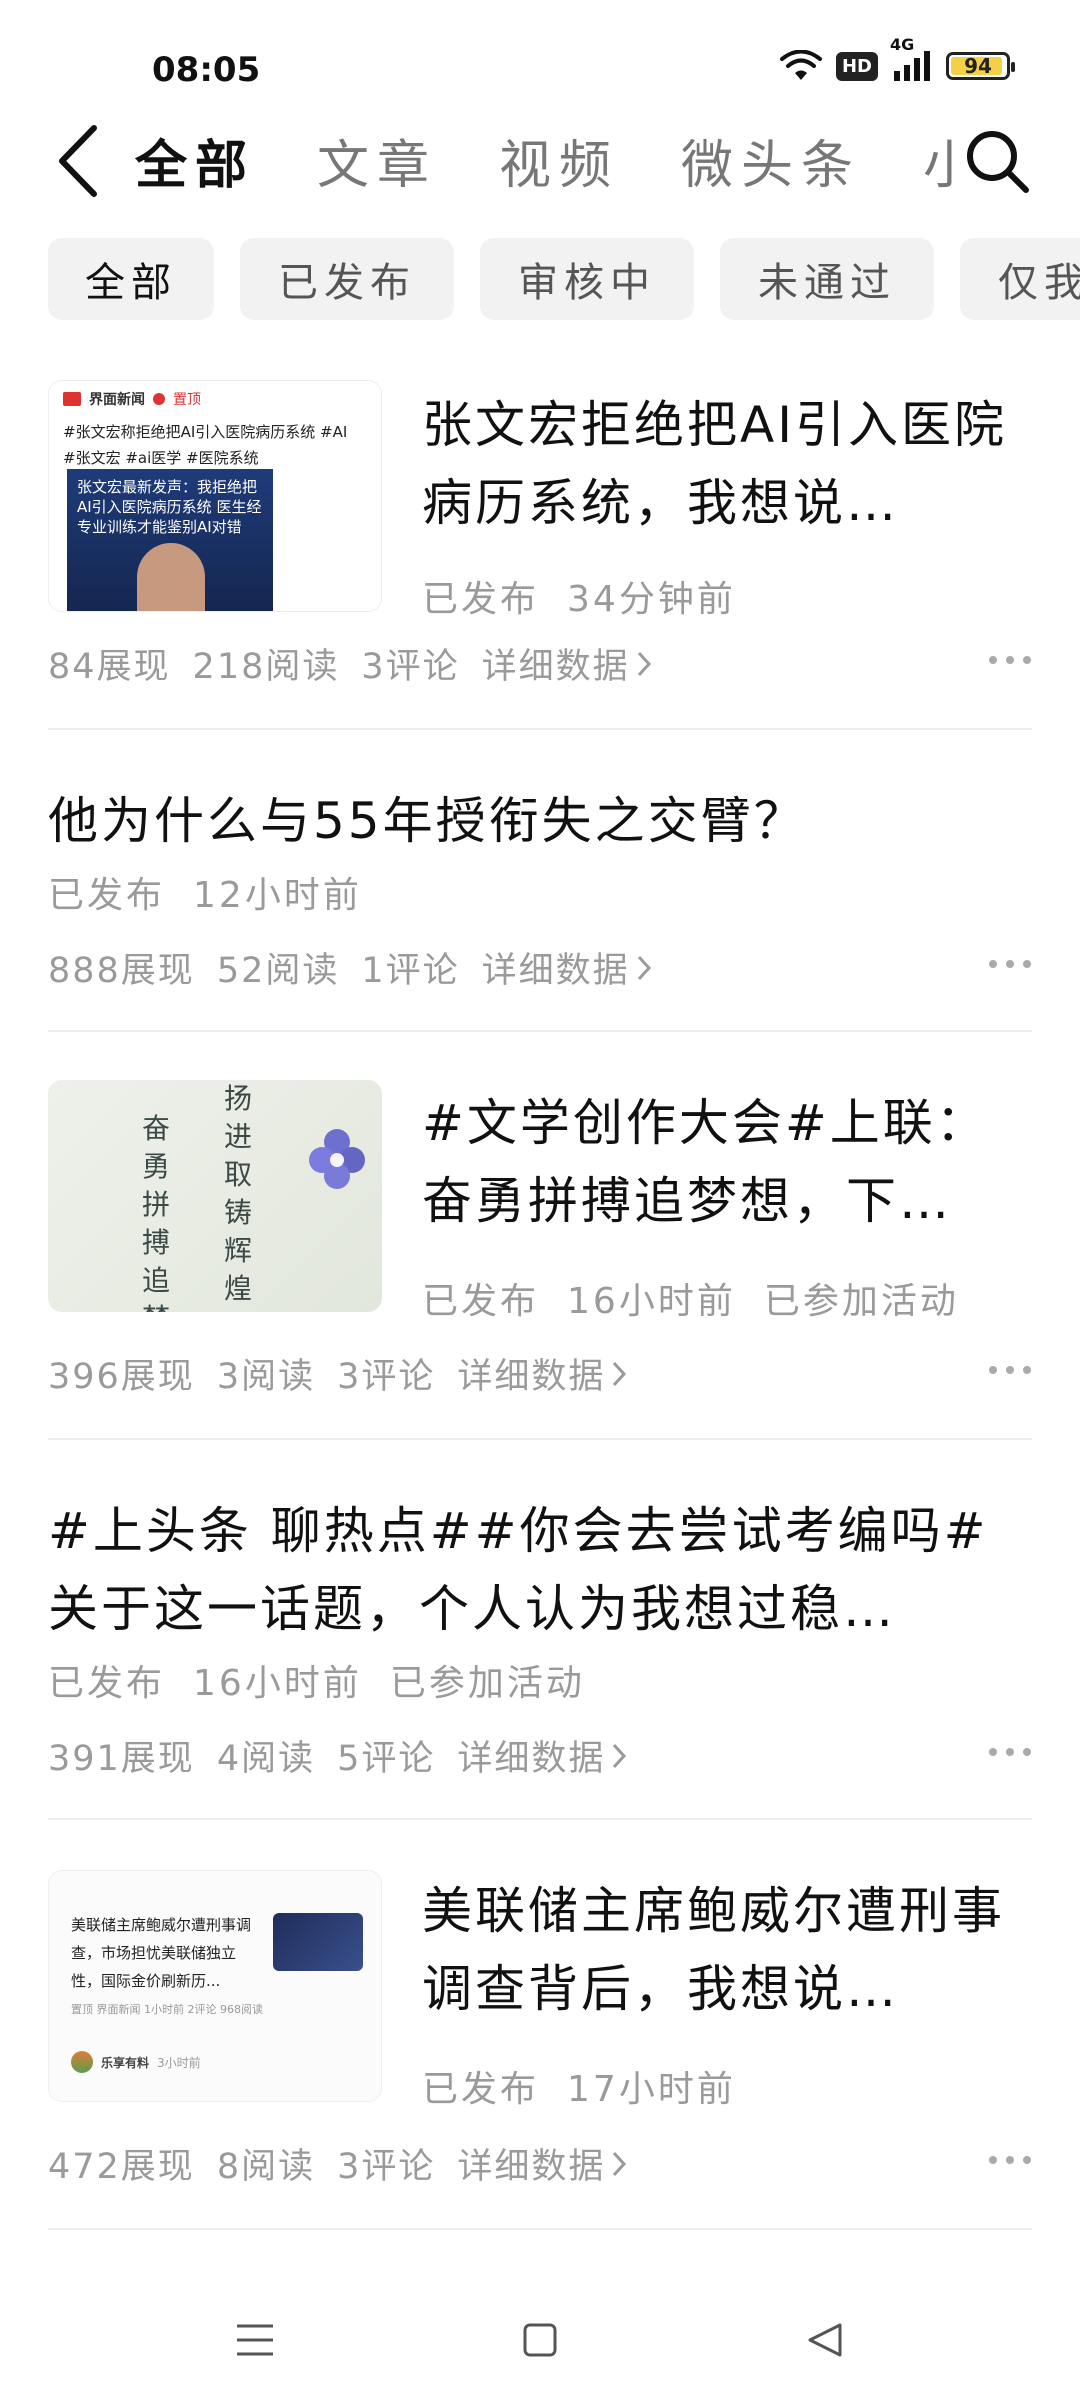 The image size is (1080, 2400). What do you see at coordinates (827, 279) in the screenshot?
I see `filter-rejected: 未通过` at bounding box center [827, 279].